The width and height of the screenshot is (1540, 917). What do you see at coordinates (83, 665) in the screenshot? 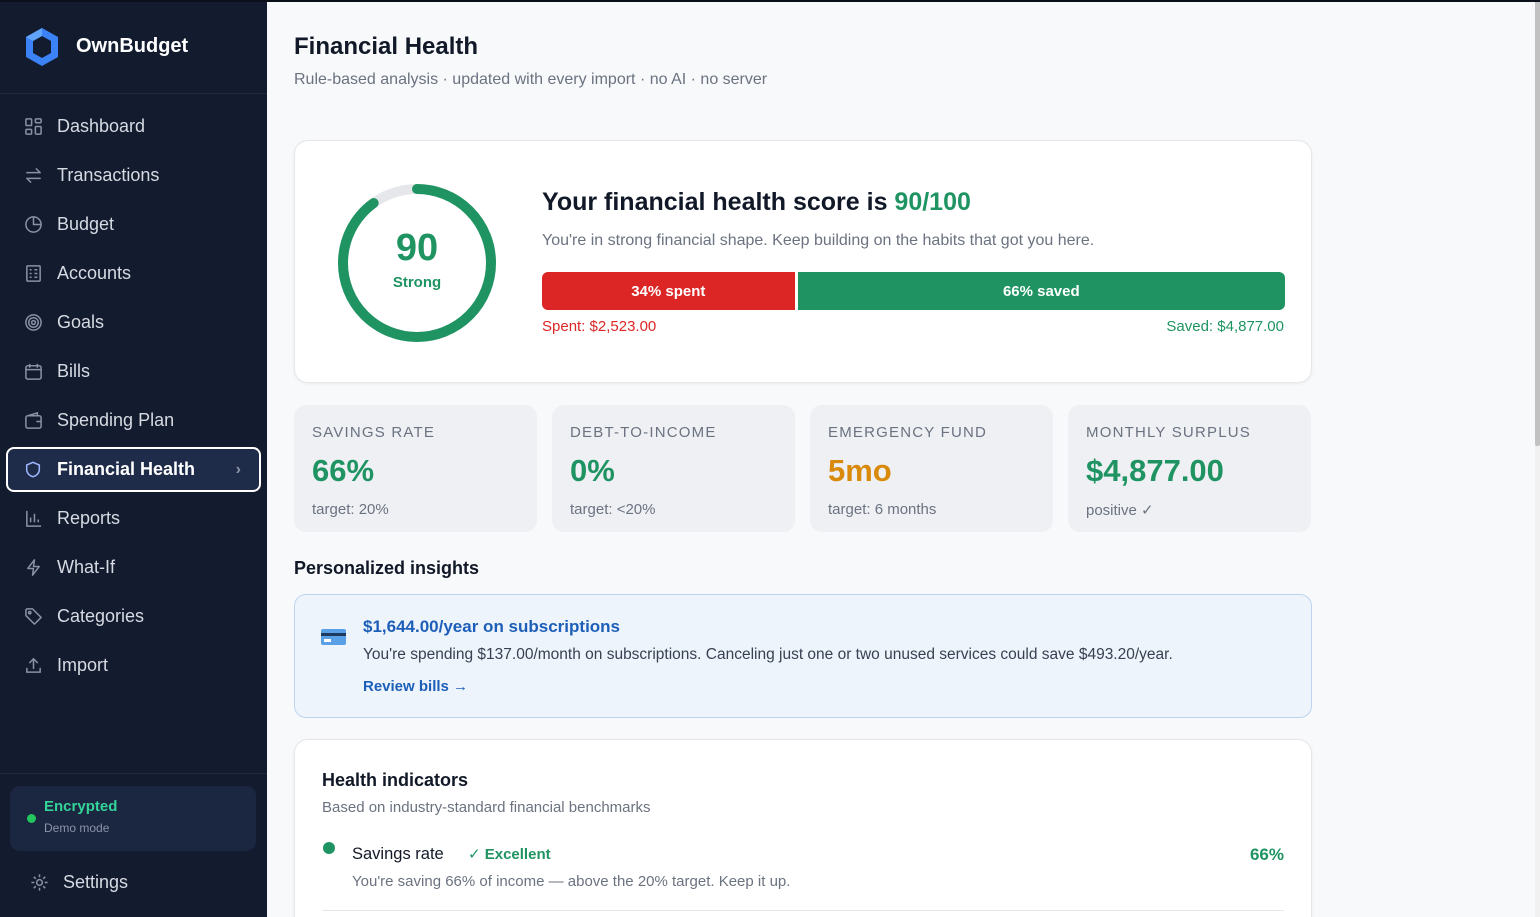
I see `sidebar-item-label: Import` at bounding box center [83, 665].